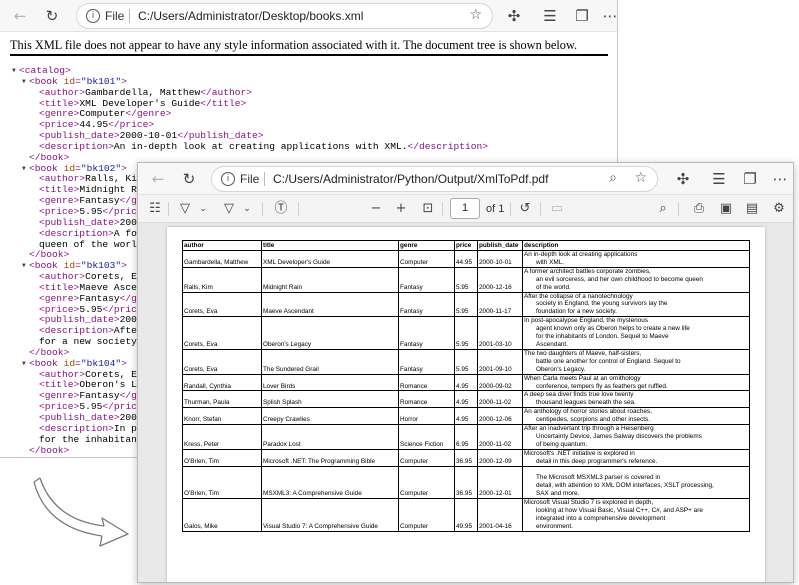 Image resolution: width=799 pixels, height=585 pixels. I want to click on cell-title: Splish Splash, so click(330, 399).